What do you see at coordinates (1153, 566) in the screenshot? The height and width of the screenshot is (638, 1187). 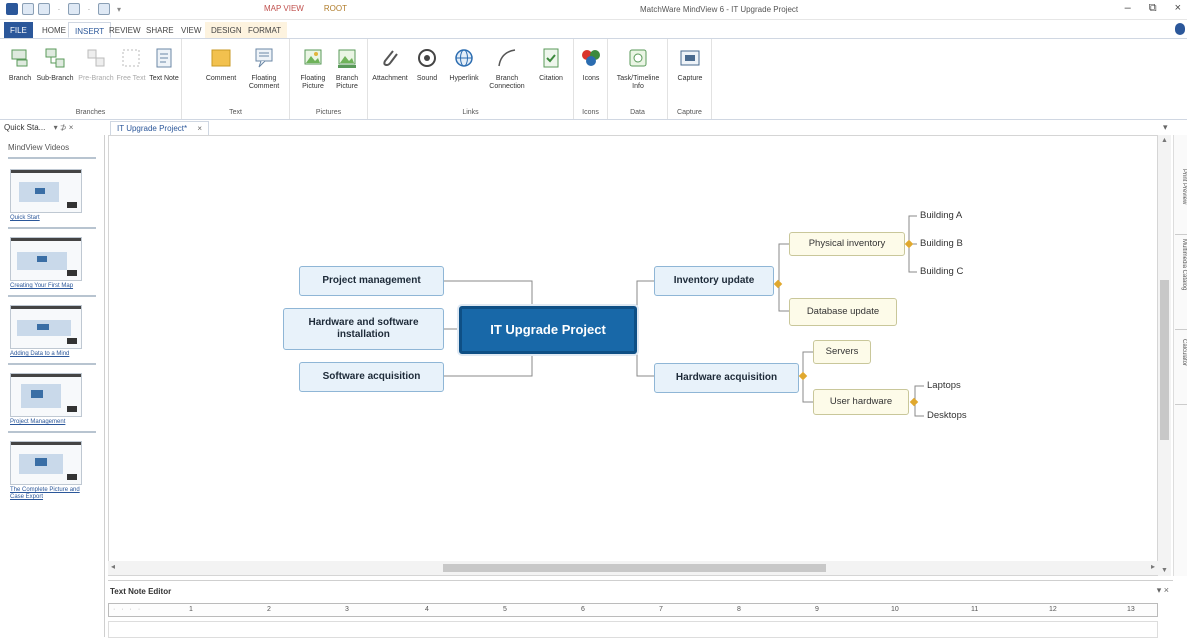 I see `scroll-right-icon: ▸` at bounding box center [1153, 566].